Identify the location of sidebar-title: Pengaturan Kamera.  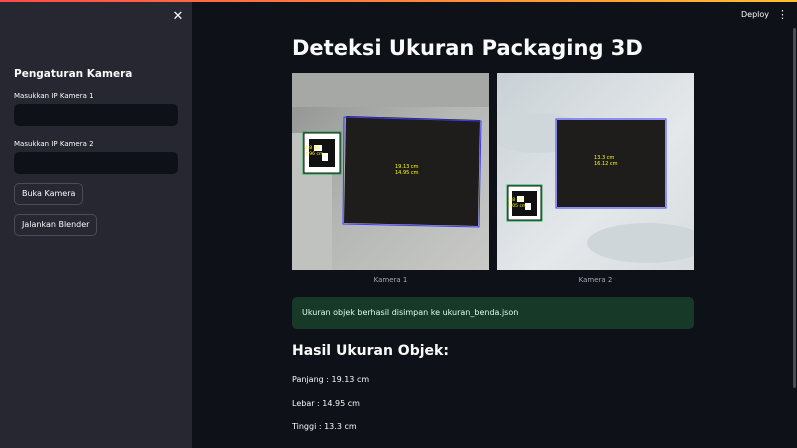
(73, 74).